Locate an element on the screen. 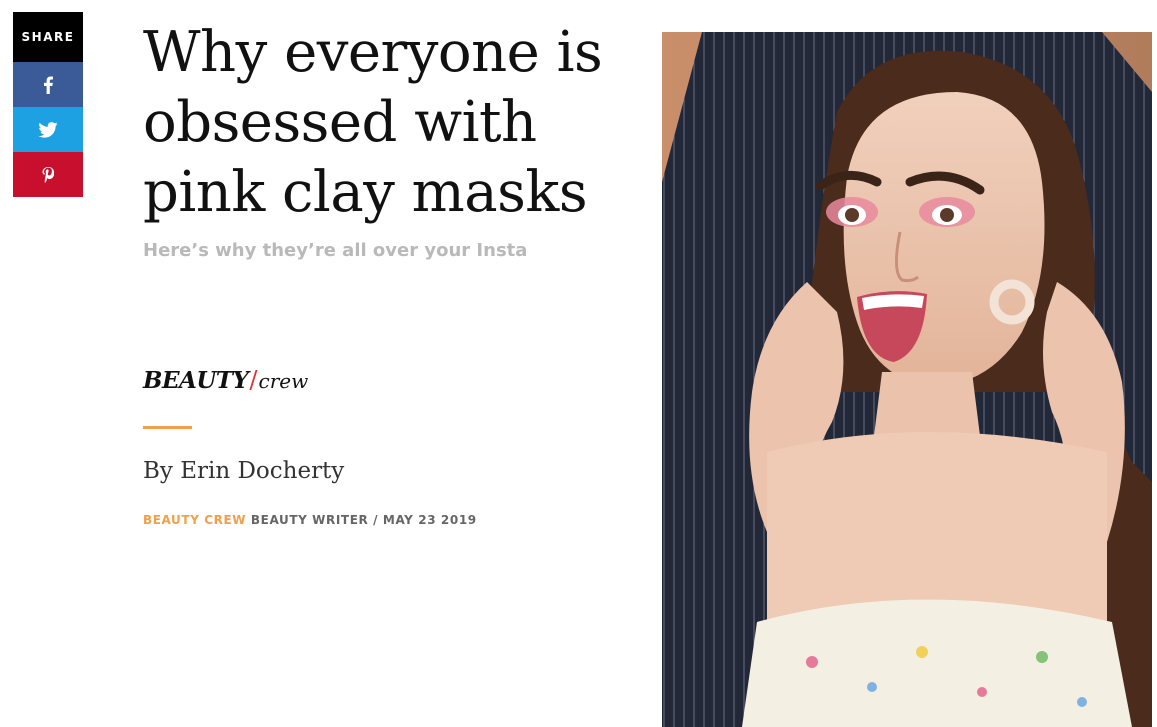 This screenshot has height=727, width=1157. share-rail: SHARE is located at coordinates (48, 104).